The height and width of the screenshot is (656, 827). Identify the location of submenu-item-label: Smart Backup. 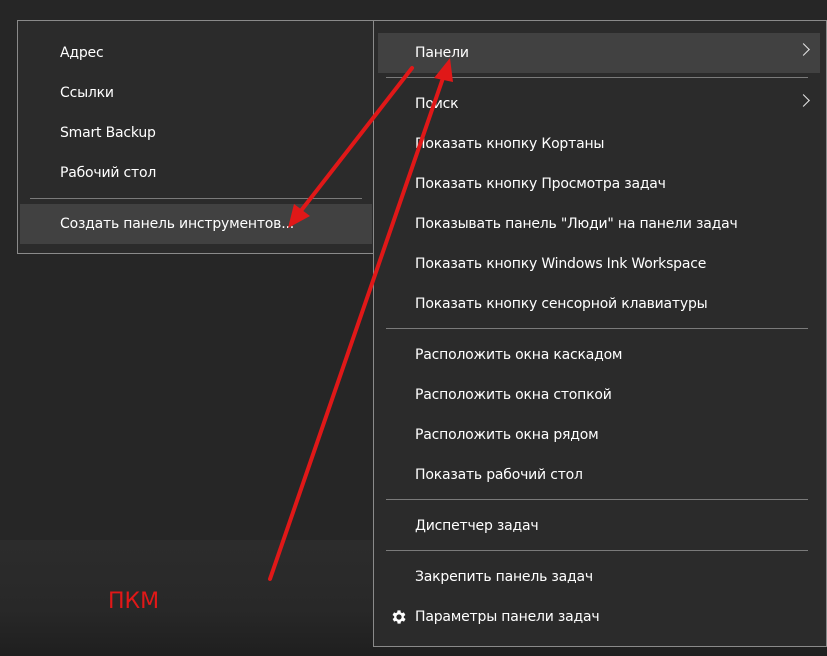
(108, 133).